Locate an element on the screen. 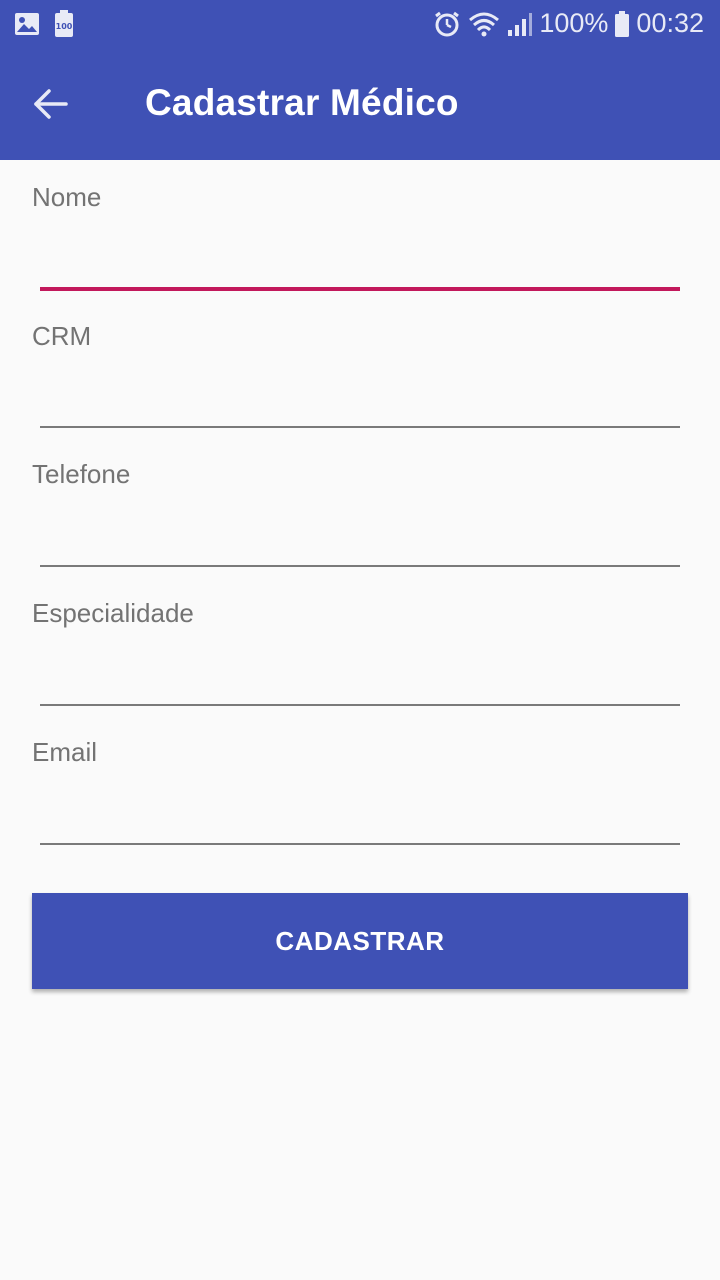 The image size is (720, 1280). signal-icon is located at coordinates (520, 24).